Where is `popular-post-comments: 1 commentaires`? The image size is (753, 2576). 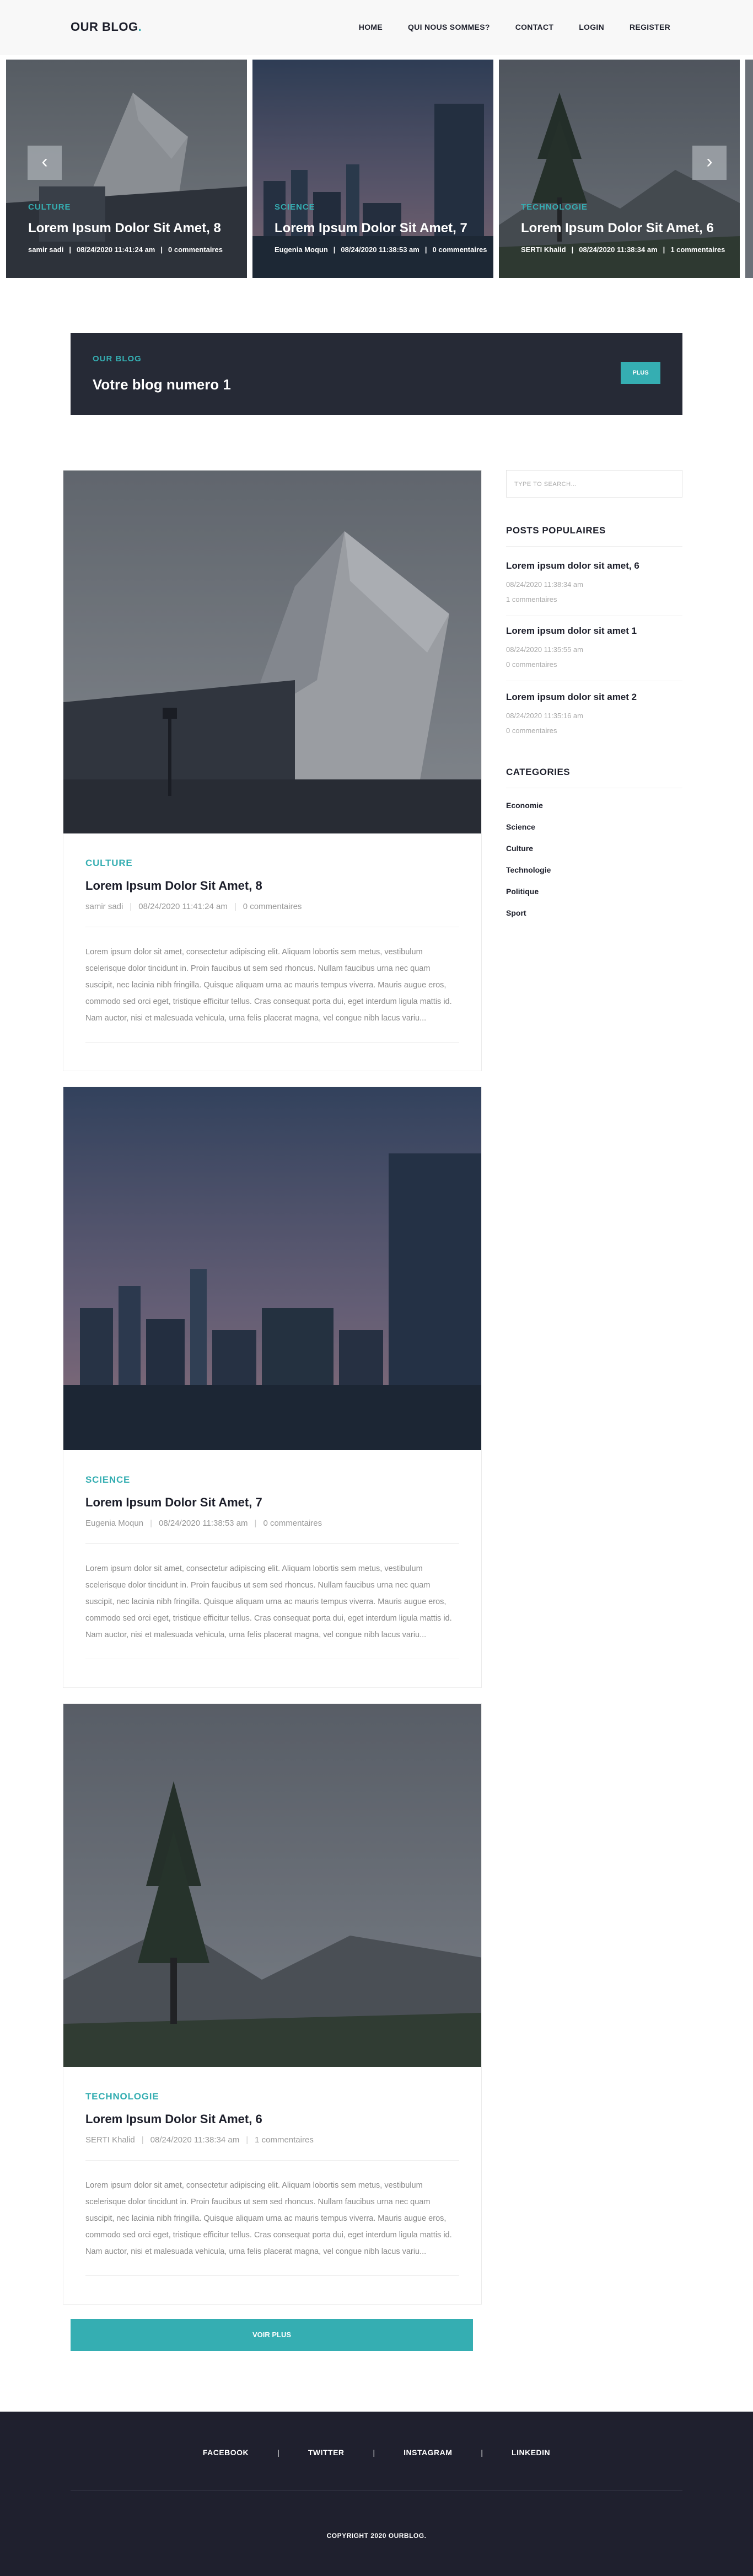
popular-post-comments: 1 commentaires is located at coordinates (531, 599).